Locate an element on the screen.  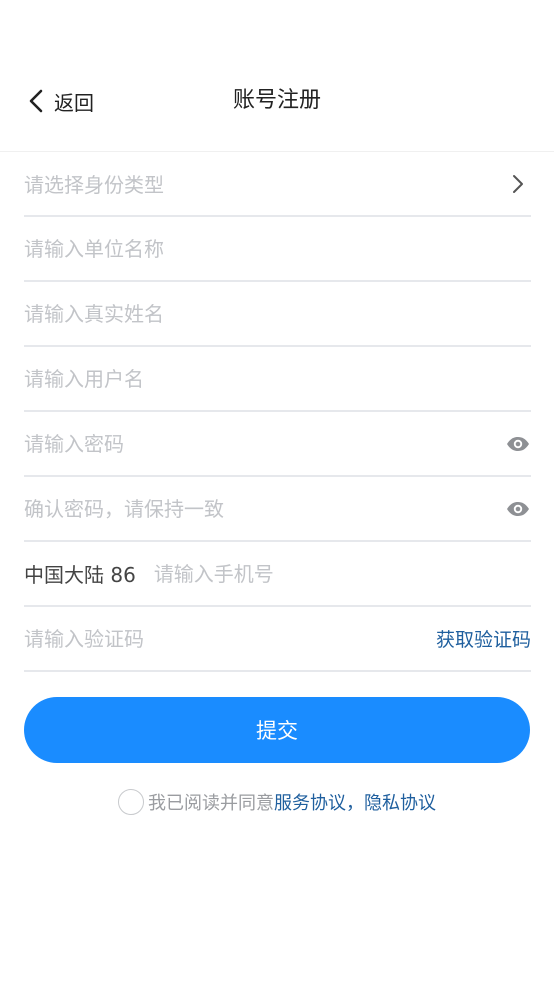
agreement-prefix: 我已阅读并同意 is located at coordinates (211, 803).